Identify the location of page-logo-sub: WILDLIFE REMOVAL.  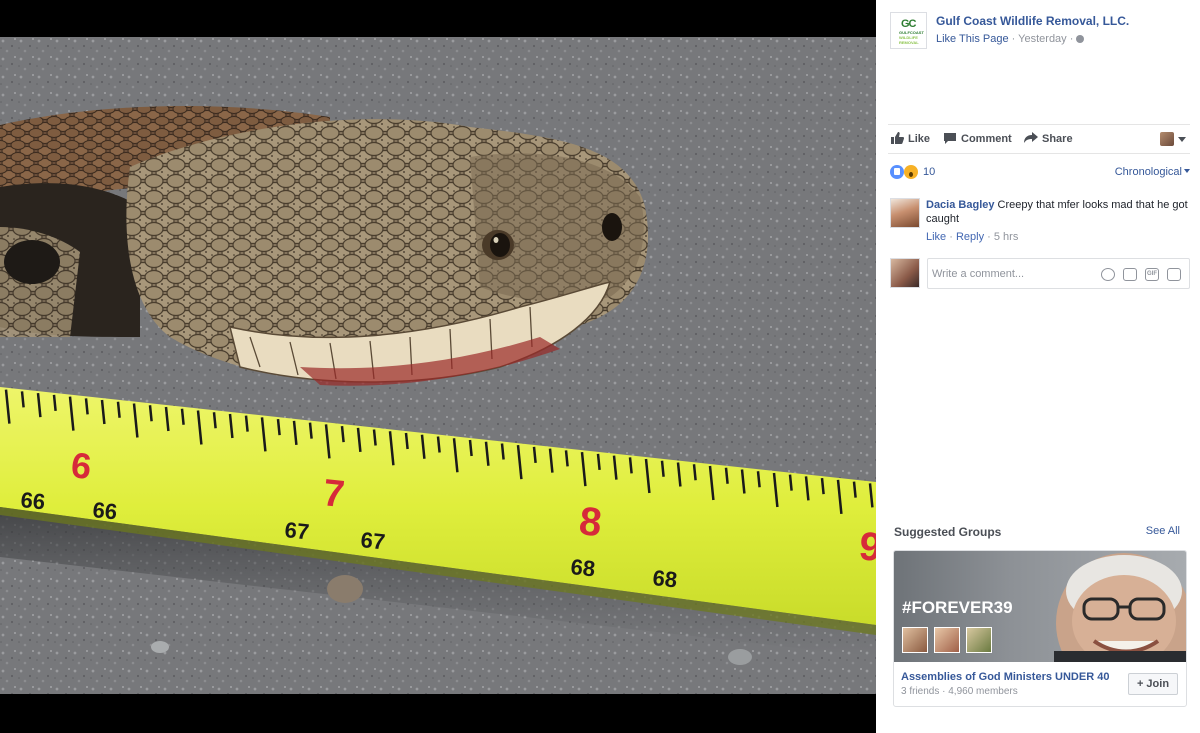
(909, 40).